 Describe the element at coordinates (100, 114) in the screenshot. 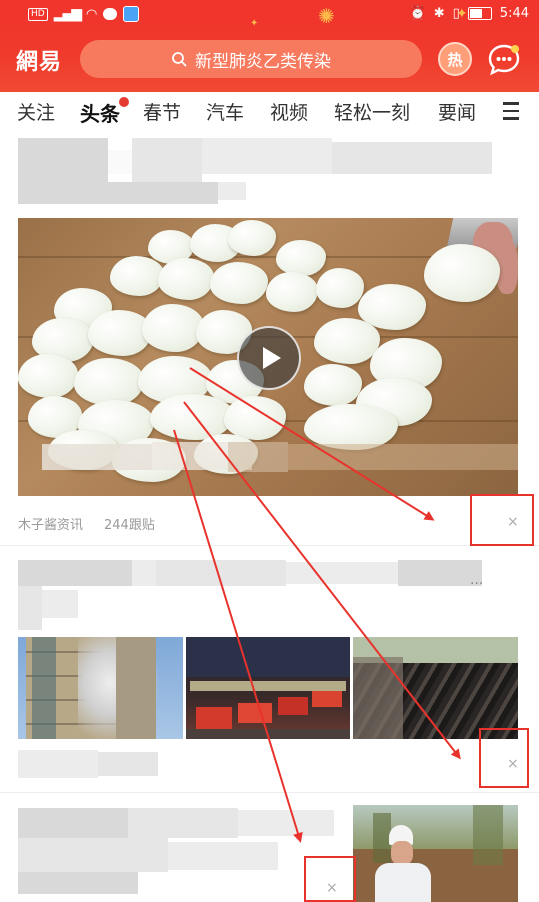

I see `tab-headlines-label: 头条` at that location.